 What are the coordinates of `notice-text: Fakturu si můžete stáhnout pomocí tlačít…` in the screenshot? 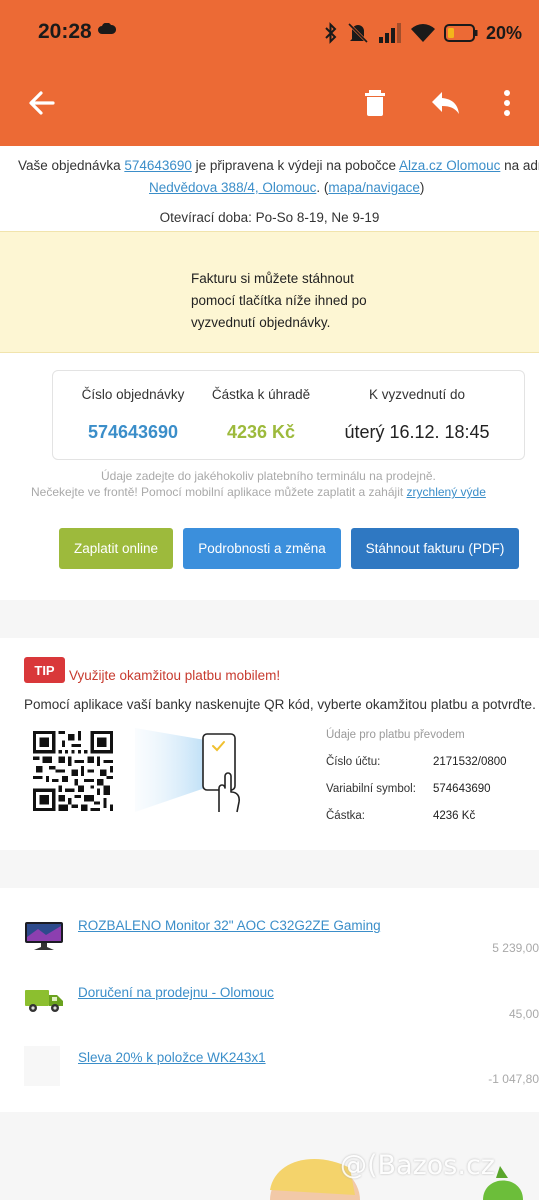 It's located at (301, 301).